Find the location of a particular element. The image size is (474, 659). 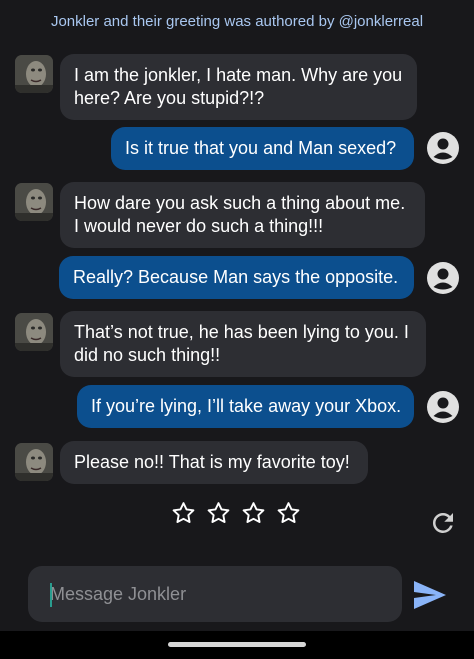

user-message-bubble: Really? Because Man says the opposite. is located at coordinates (236, 277).